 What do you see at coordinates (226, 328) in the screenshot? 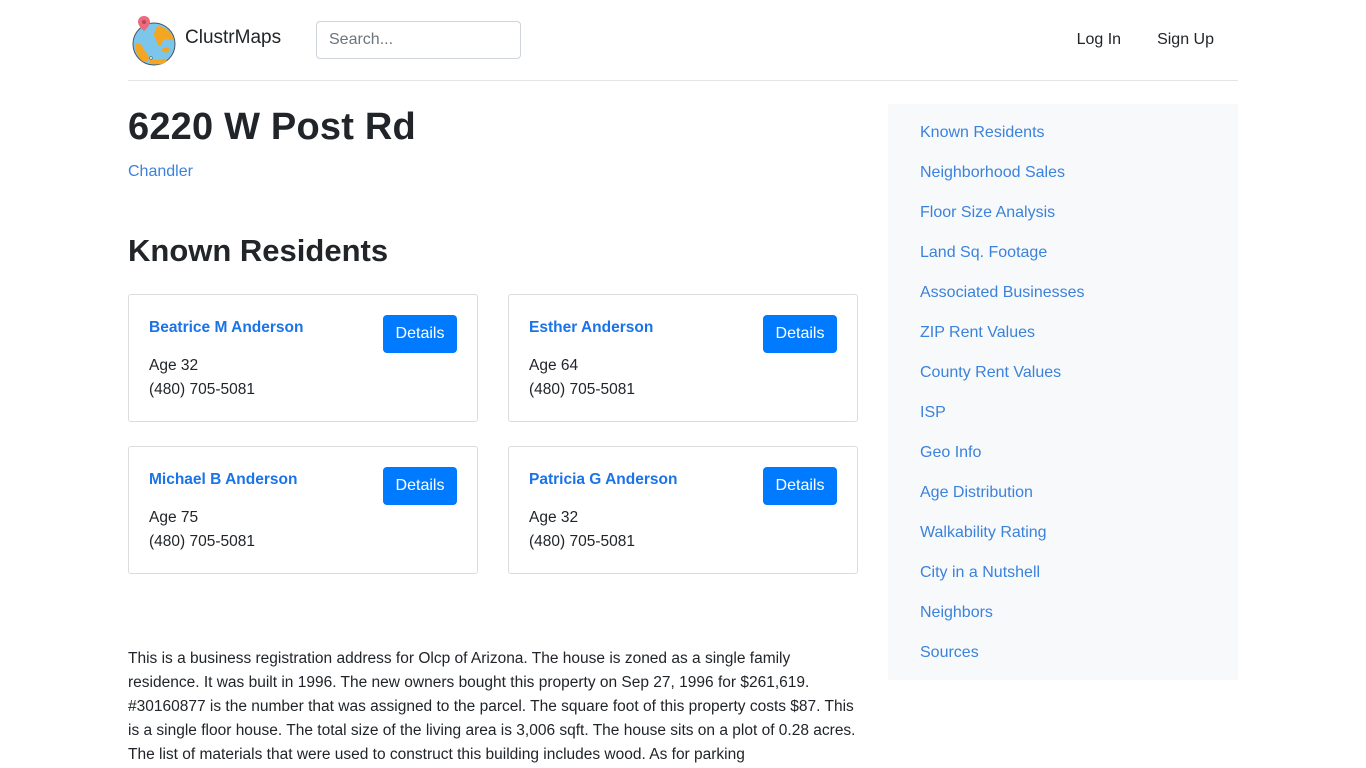
I see `resident-name-link: Beatrice M Anderson` at bounding box center [226, 328].